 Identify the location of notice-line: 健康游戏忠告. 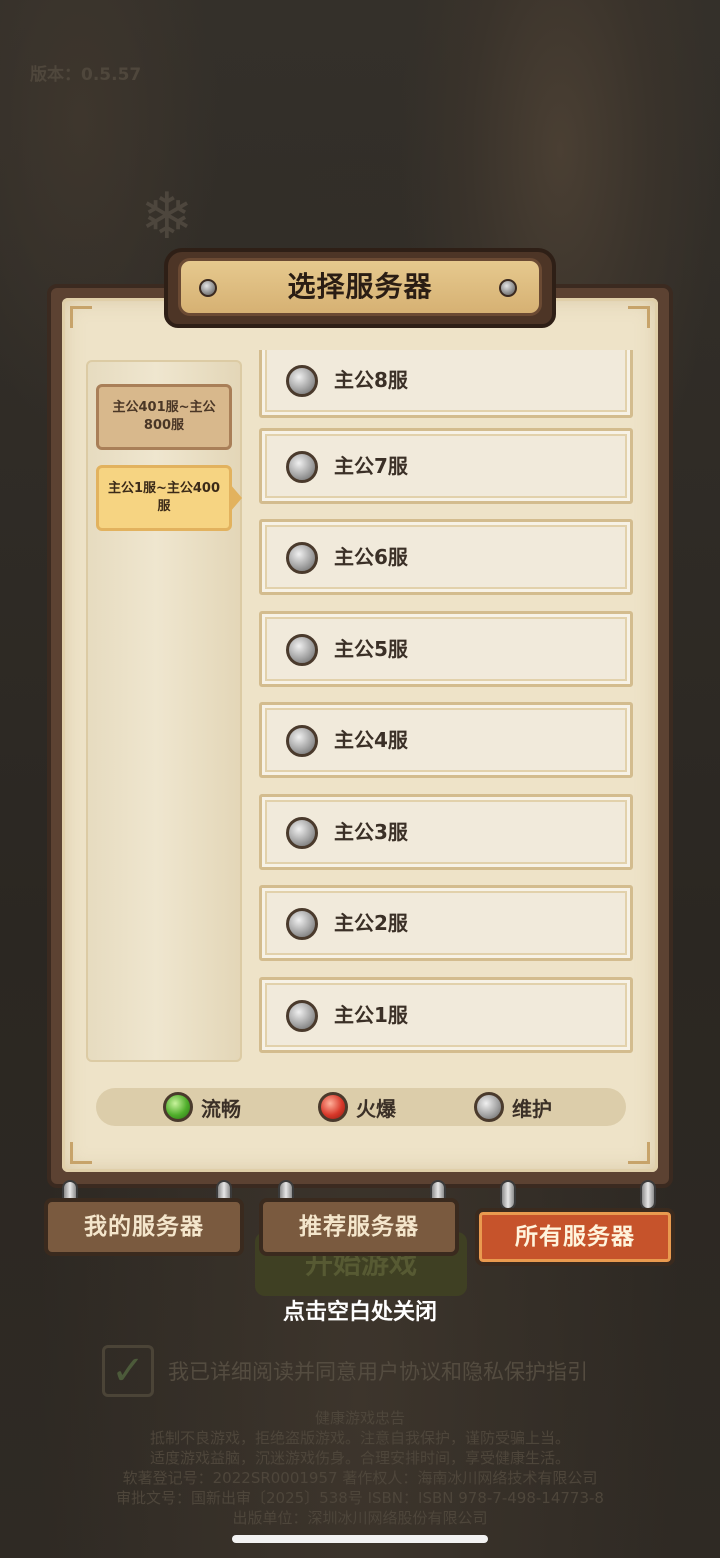
(359, 1418).